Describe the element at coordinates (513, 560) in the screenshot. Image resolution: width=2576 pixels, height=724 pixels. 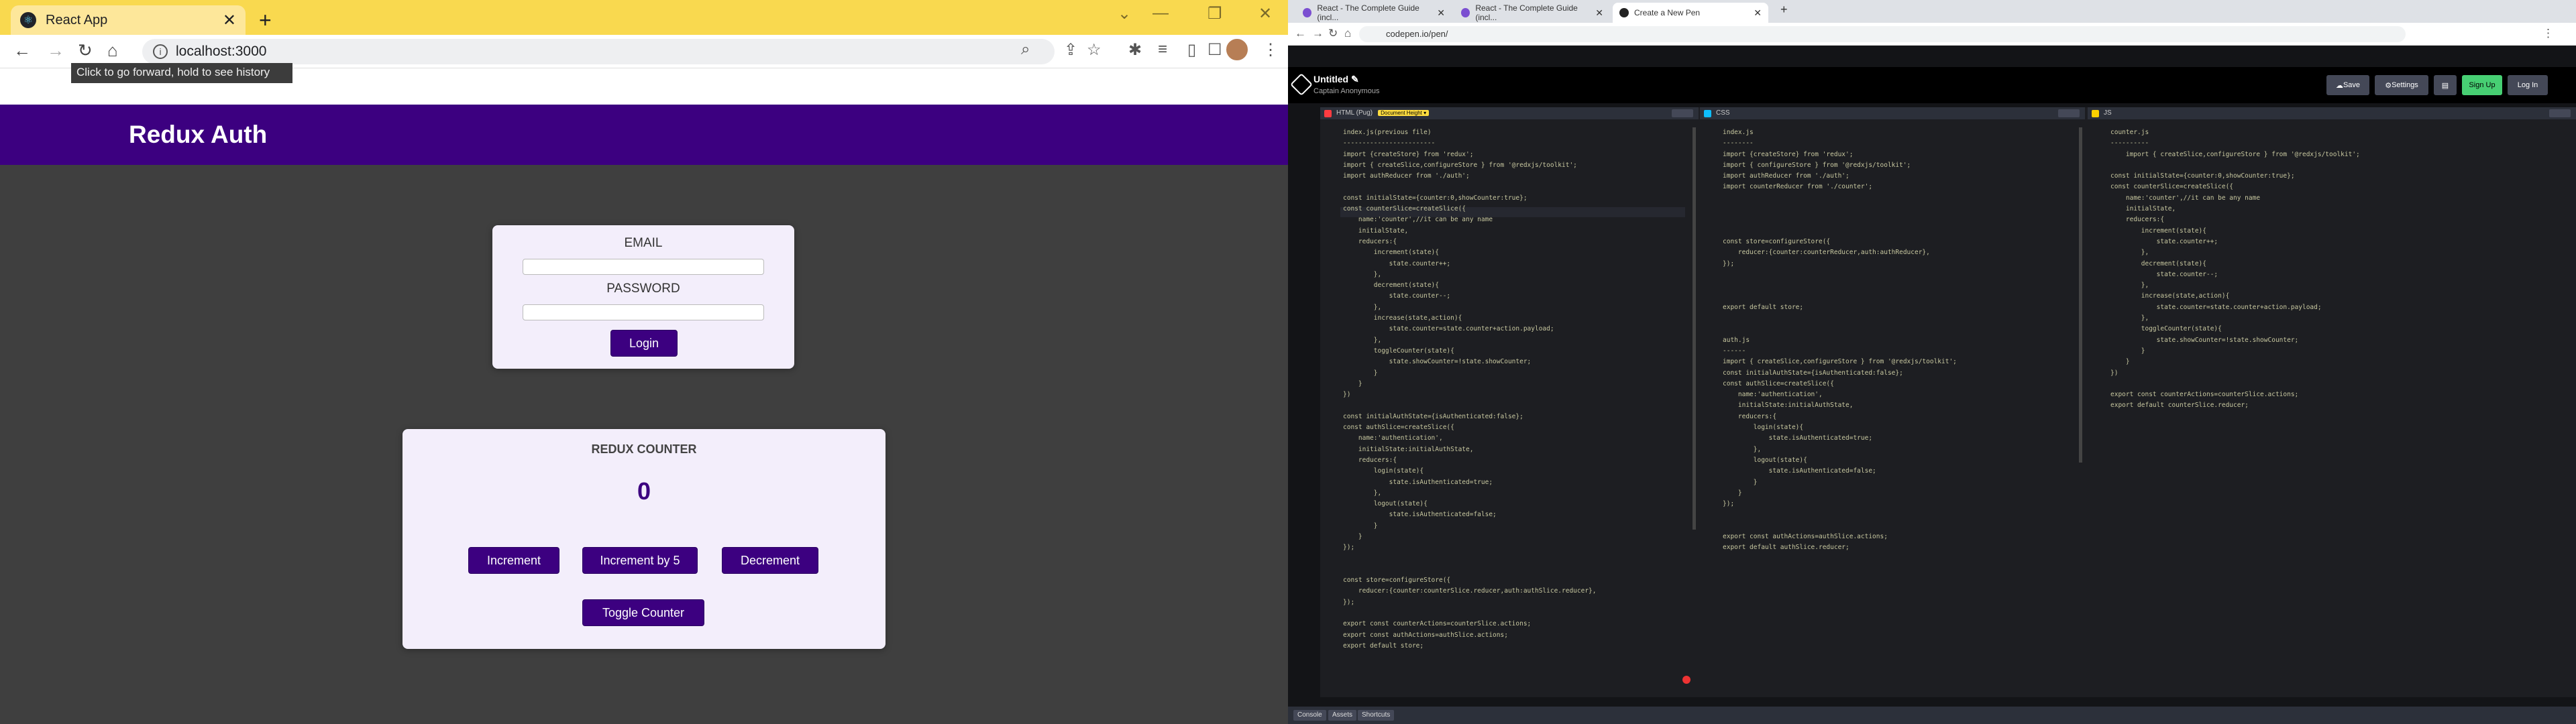
I see `increment-button: Increment` at that location.